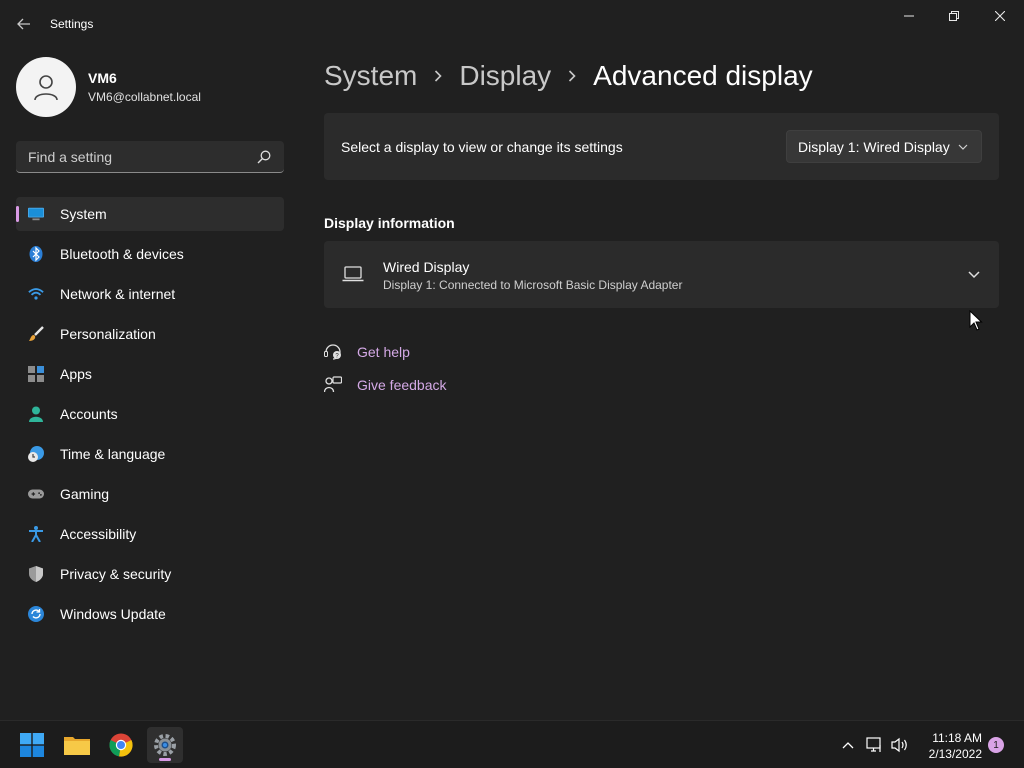 This screenshot has height=768, width=1024. What do you see at coordinates (36, 214) in the screenshot?
I see `monitor-icon` at bounding box center [36, 214].